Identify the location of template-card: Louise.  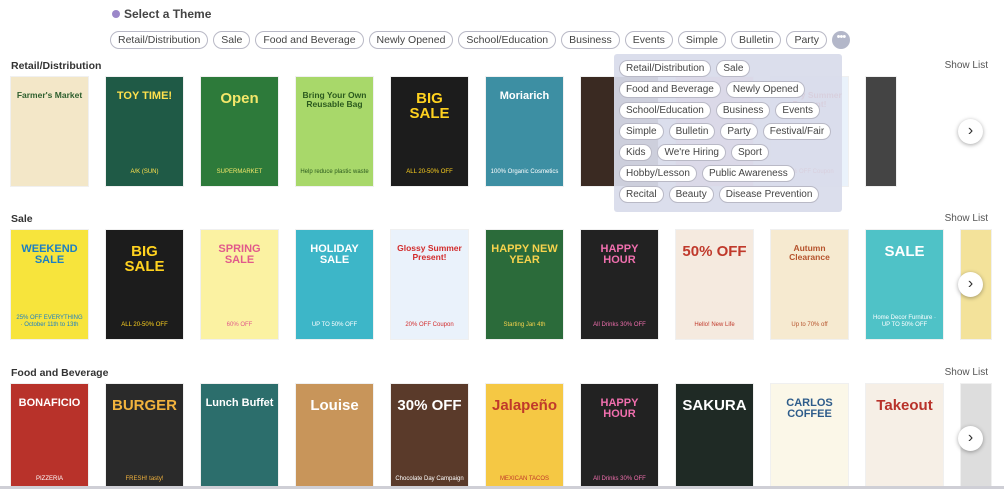
(334, 436).